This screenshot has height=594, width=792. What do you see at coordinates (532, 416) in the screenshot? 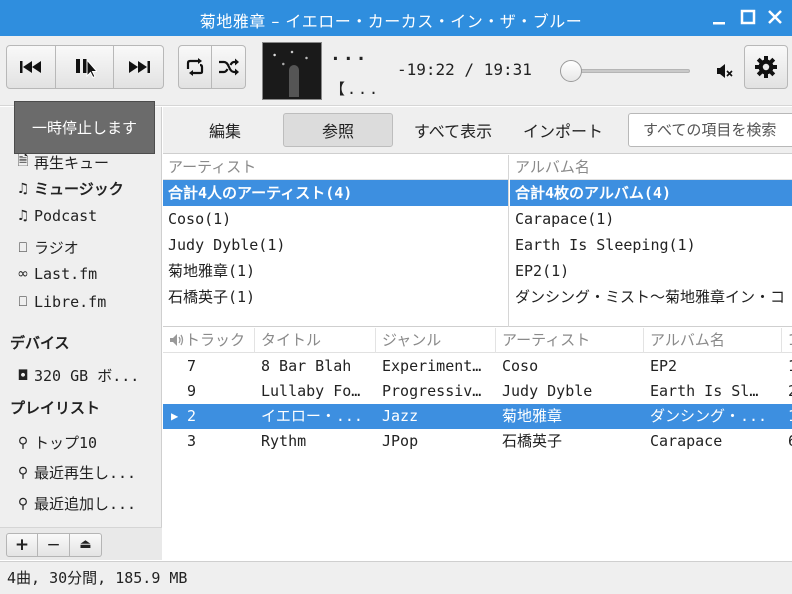
I see `track-cell-artist: 菊地雅章` at bounding box center [532, 416].